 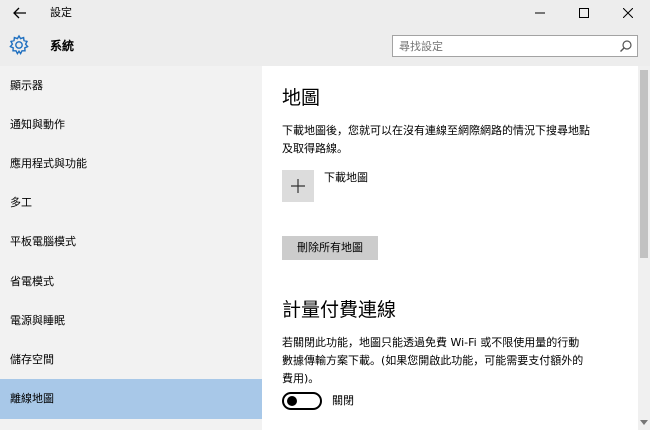 I want to click on search-input, so click(x=503, y=46).